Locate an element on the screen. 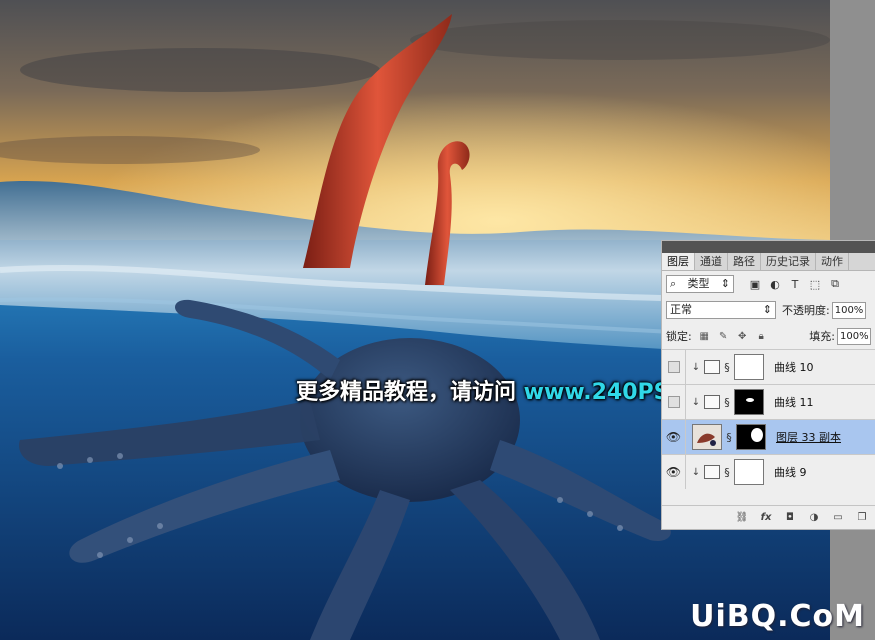 Image resolution: width=875 pixels, height=640 pixels. link-layers-icon: ⛓ is located at coordinates (742, 518).